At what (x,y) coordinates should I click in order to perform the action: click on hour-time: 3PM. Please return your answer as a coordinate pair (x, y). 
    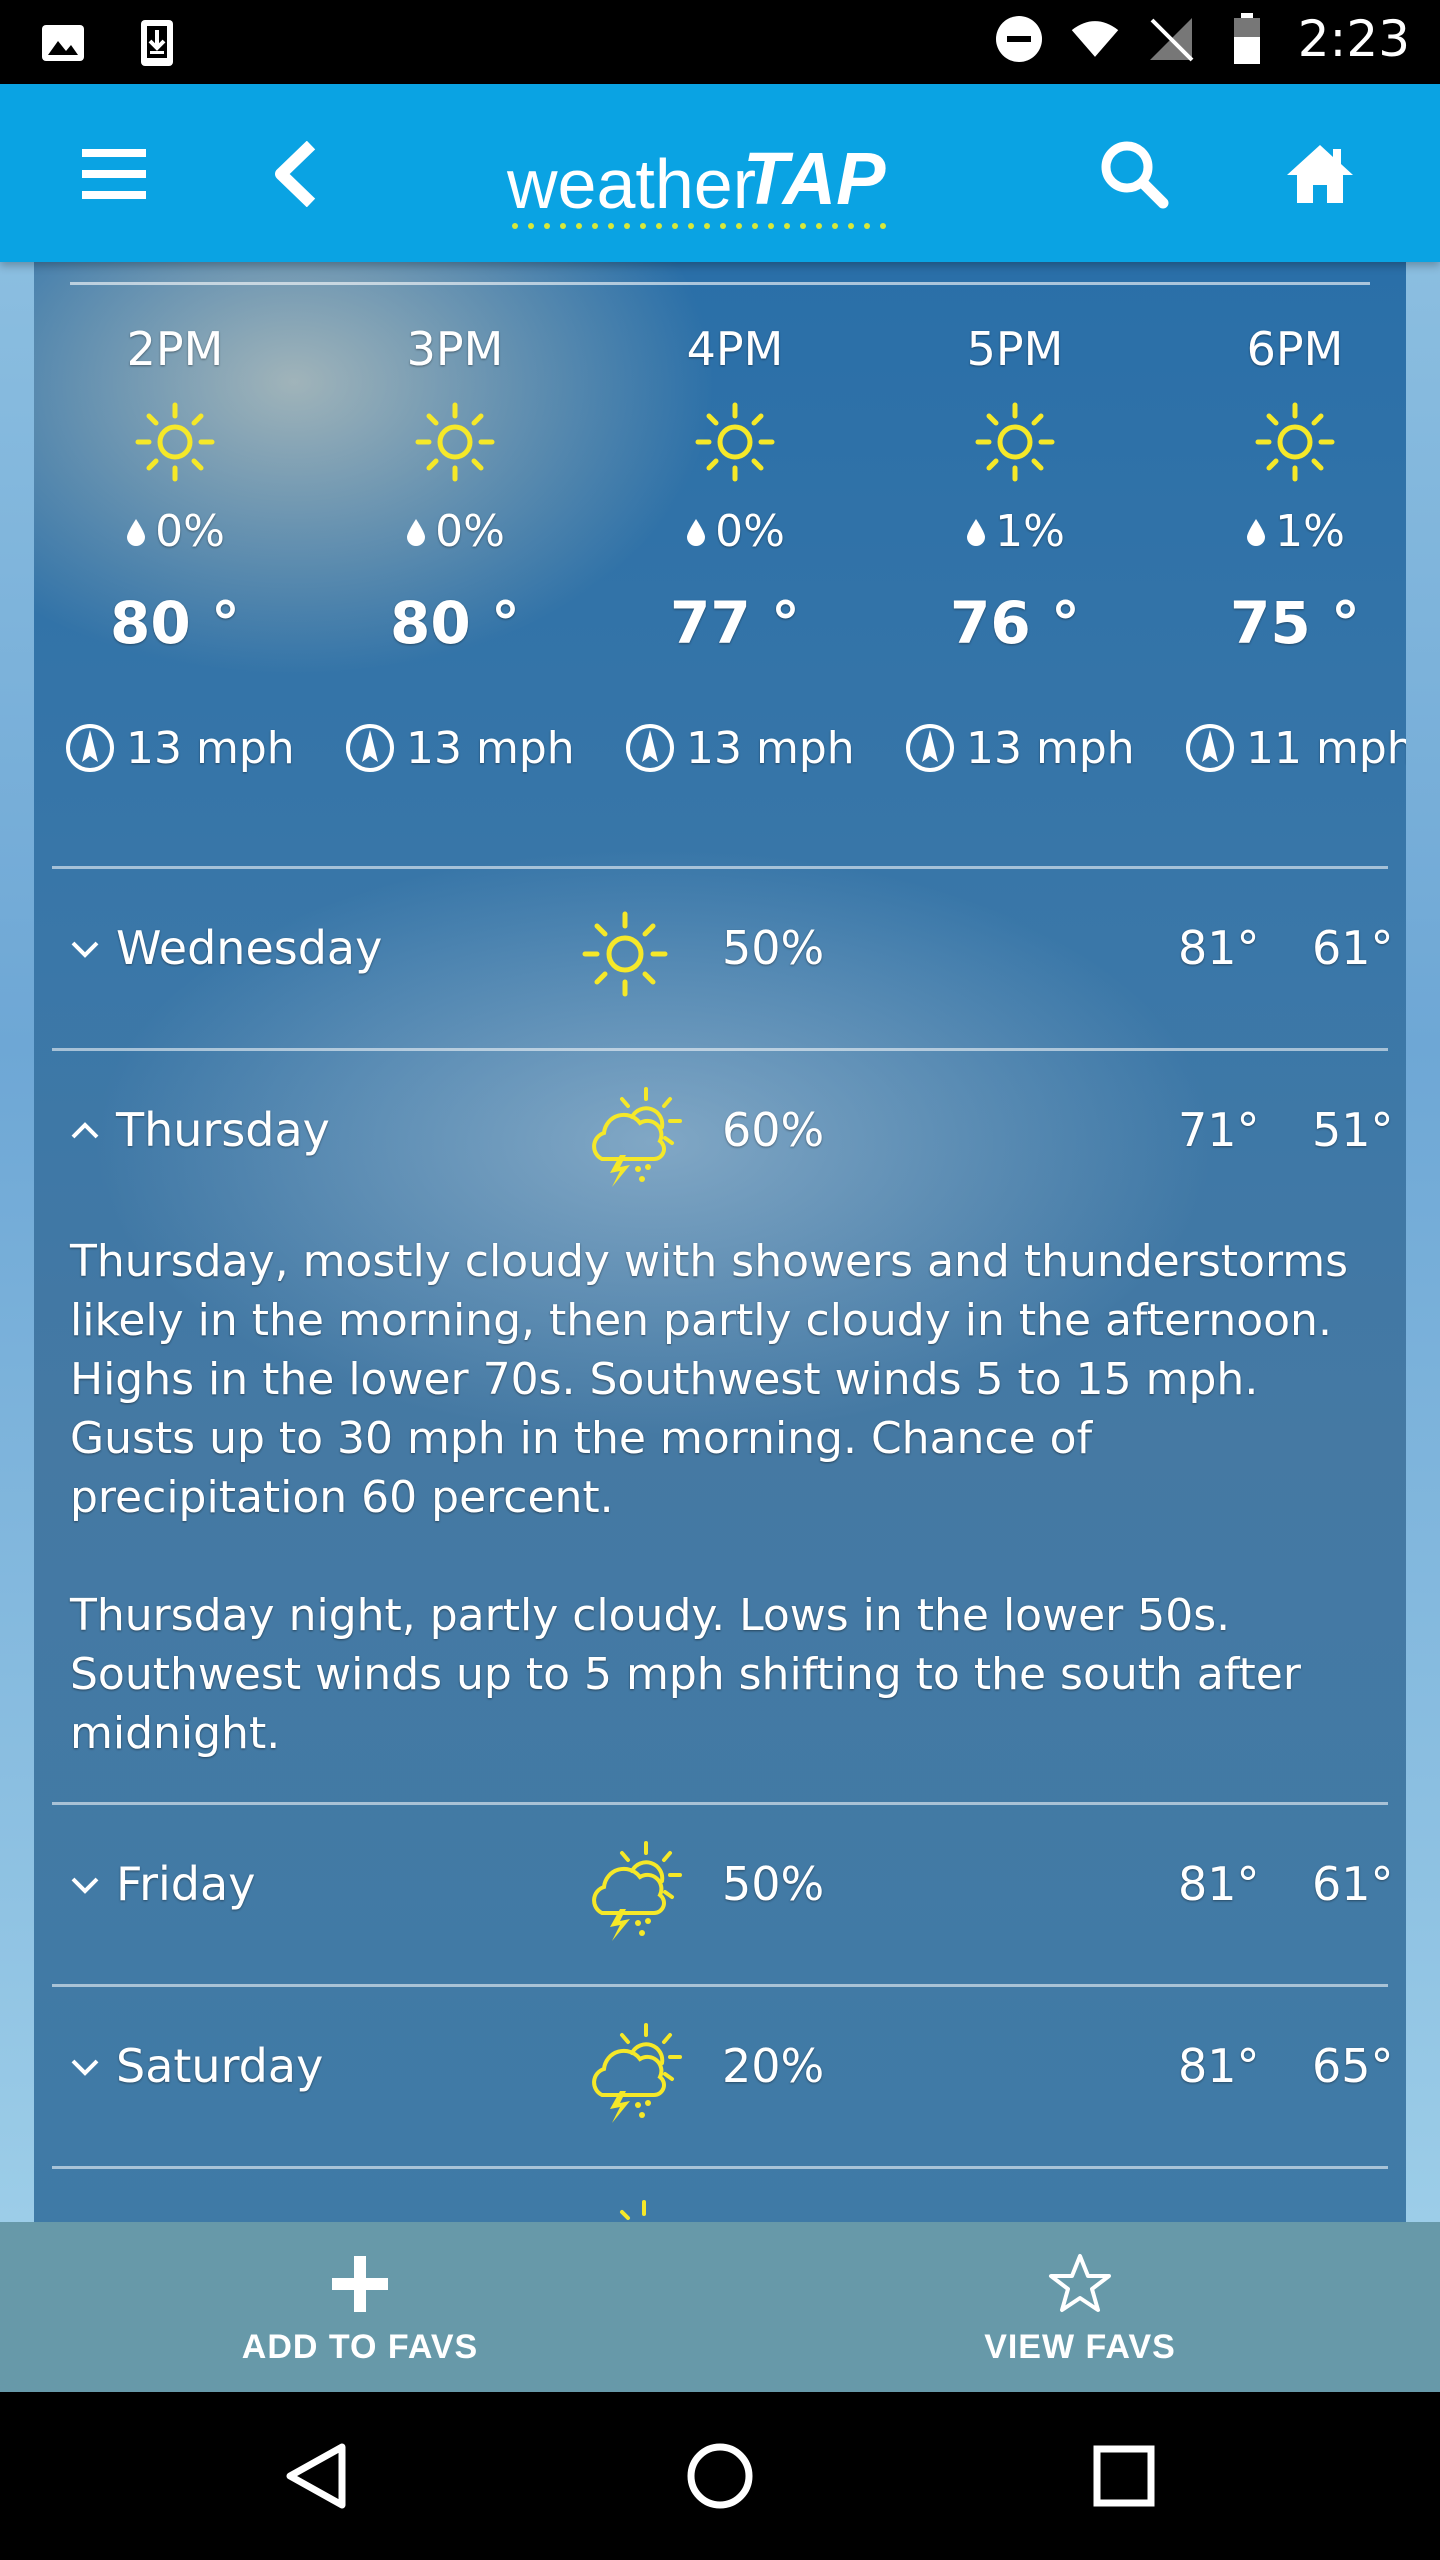
    Looking at the image, I should click on (455, 349).